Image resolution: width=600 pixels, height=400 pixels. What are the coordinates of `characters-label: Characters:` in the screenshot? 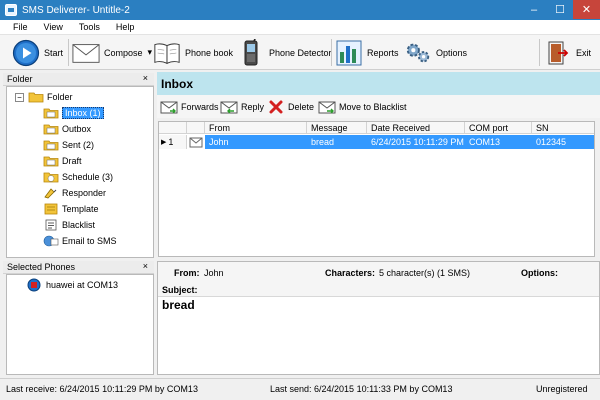 It's located at (350, 273).